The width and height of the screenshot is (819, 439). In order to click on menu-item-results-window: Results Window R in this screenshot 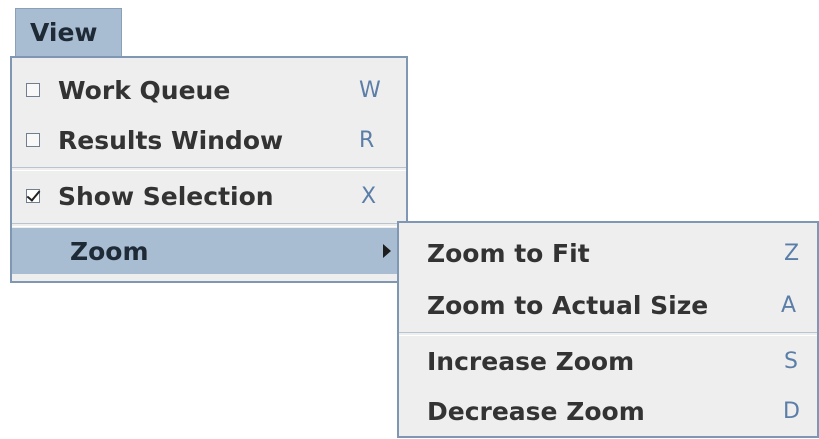, I will do `click(209, 140)`.